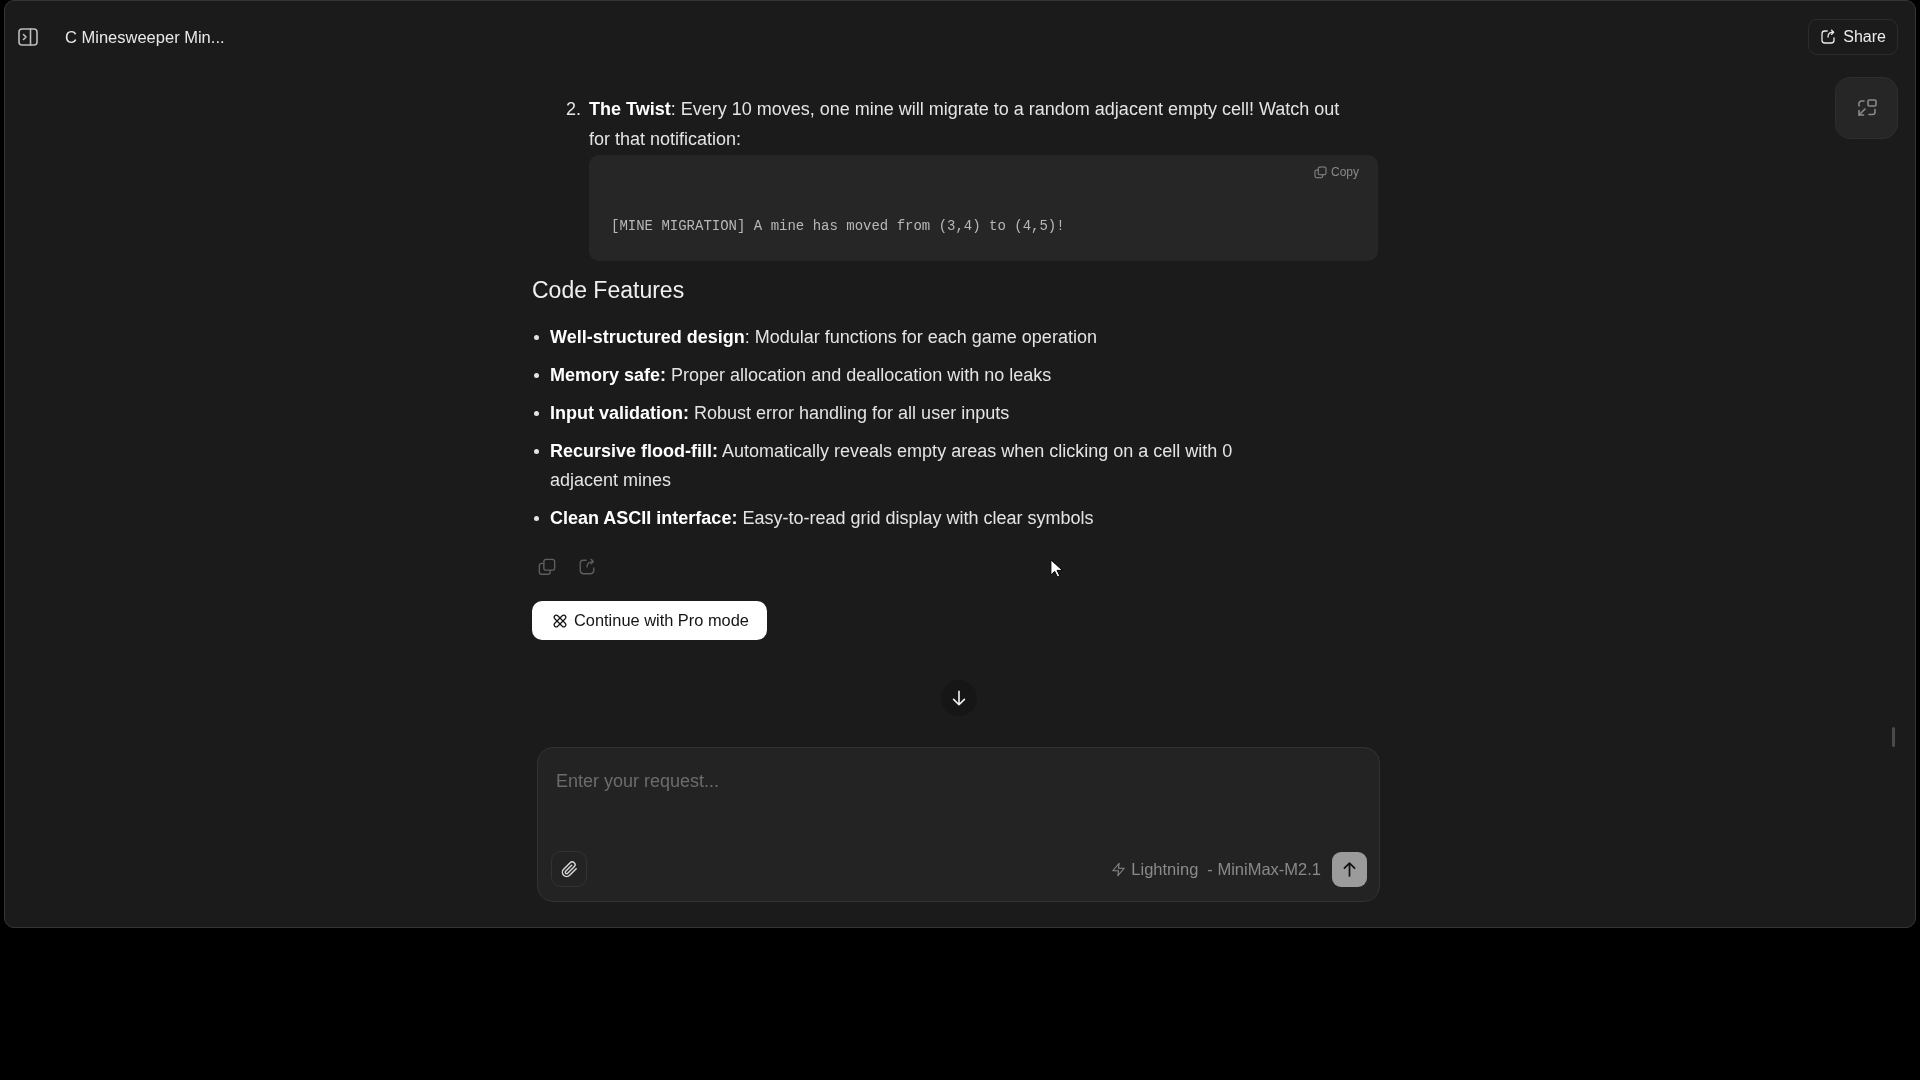  I want to click on lightning-icon, so click(1119, 869).